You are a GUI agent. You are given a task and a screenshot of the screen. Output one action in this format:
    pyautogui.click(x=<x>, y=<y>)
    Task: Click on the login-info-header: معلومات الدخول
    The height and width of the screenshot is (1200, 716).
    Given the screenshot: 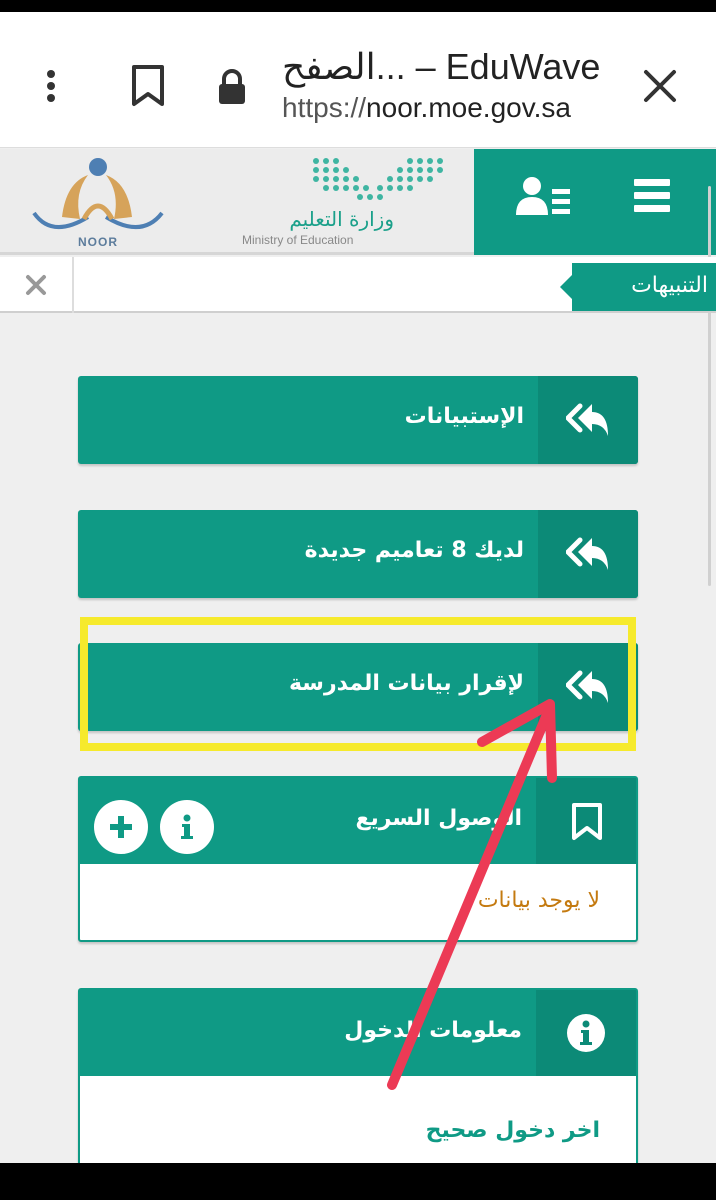 What is the action you would take?
    pyautogui.click(x=358, y=1033)
    